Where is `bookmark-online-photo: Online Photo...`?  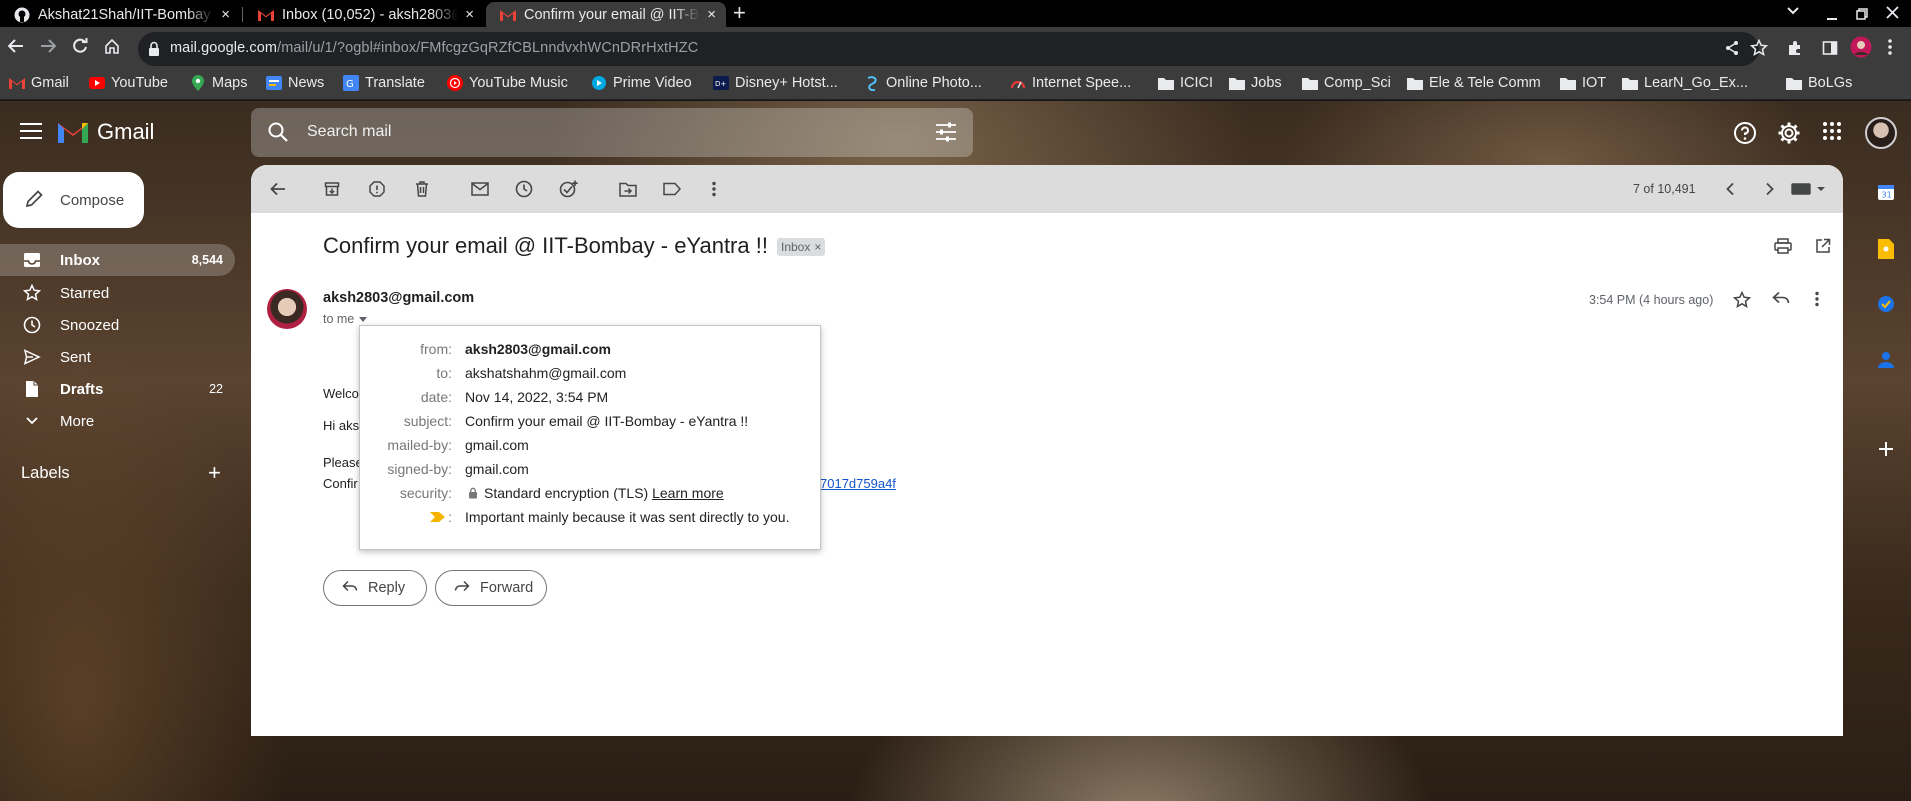
bookmark-online-photo: Online Photo... is located at coordinates (923, 83).